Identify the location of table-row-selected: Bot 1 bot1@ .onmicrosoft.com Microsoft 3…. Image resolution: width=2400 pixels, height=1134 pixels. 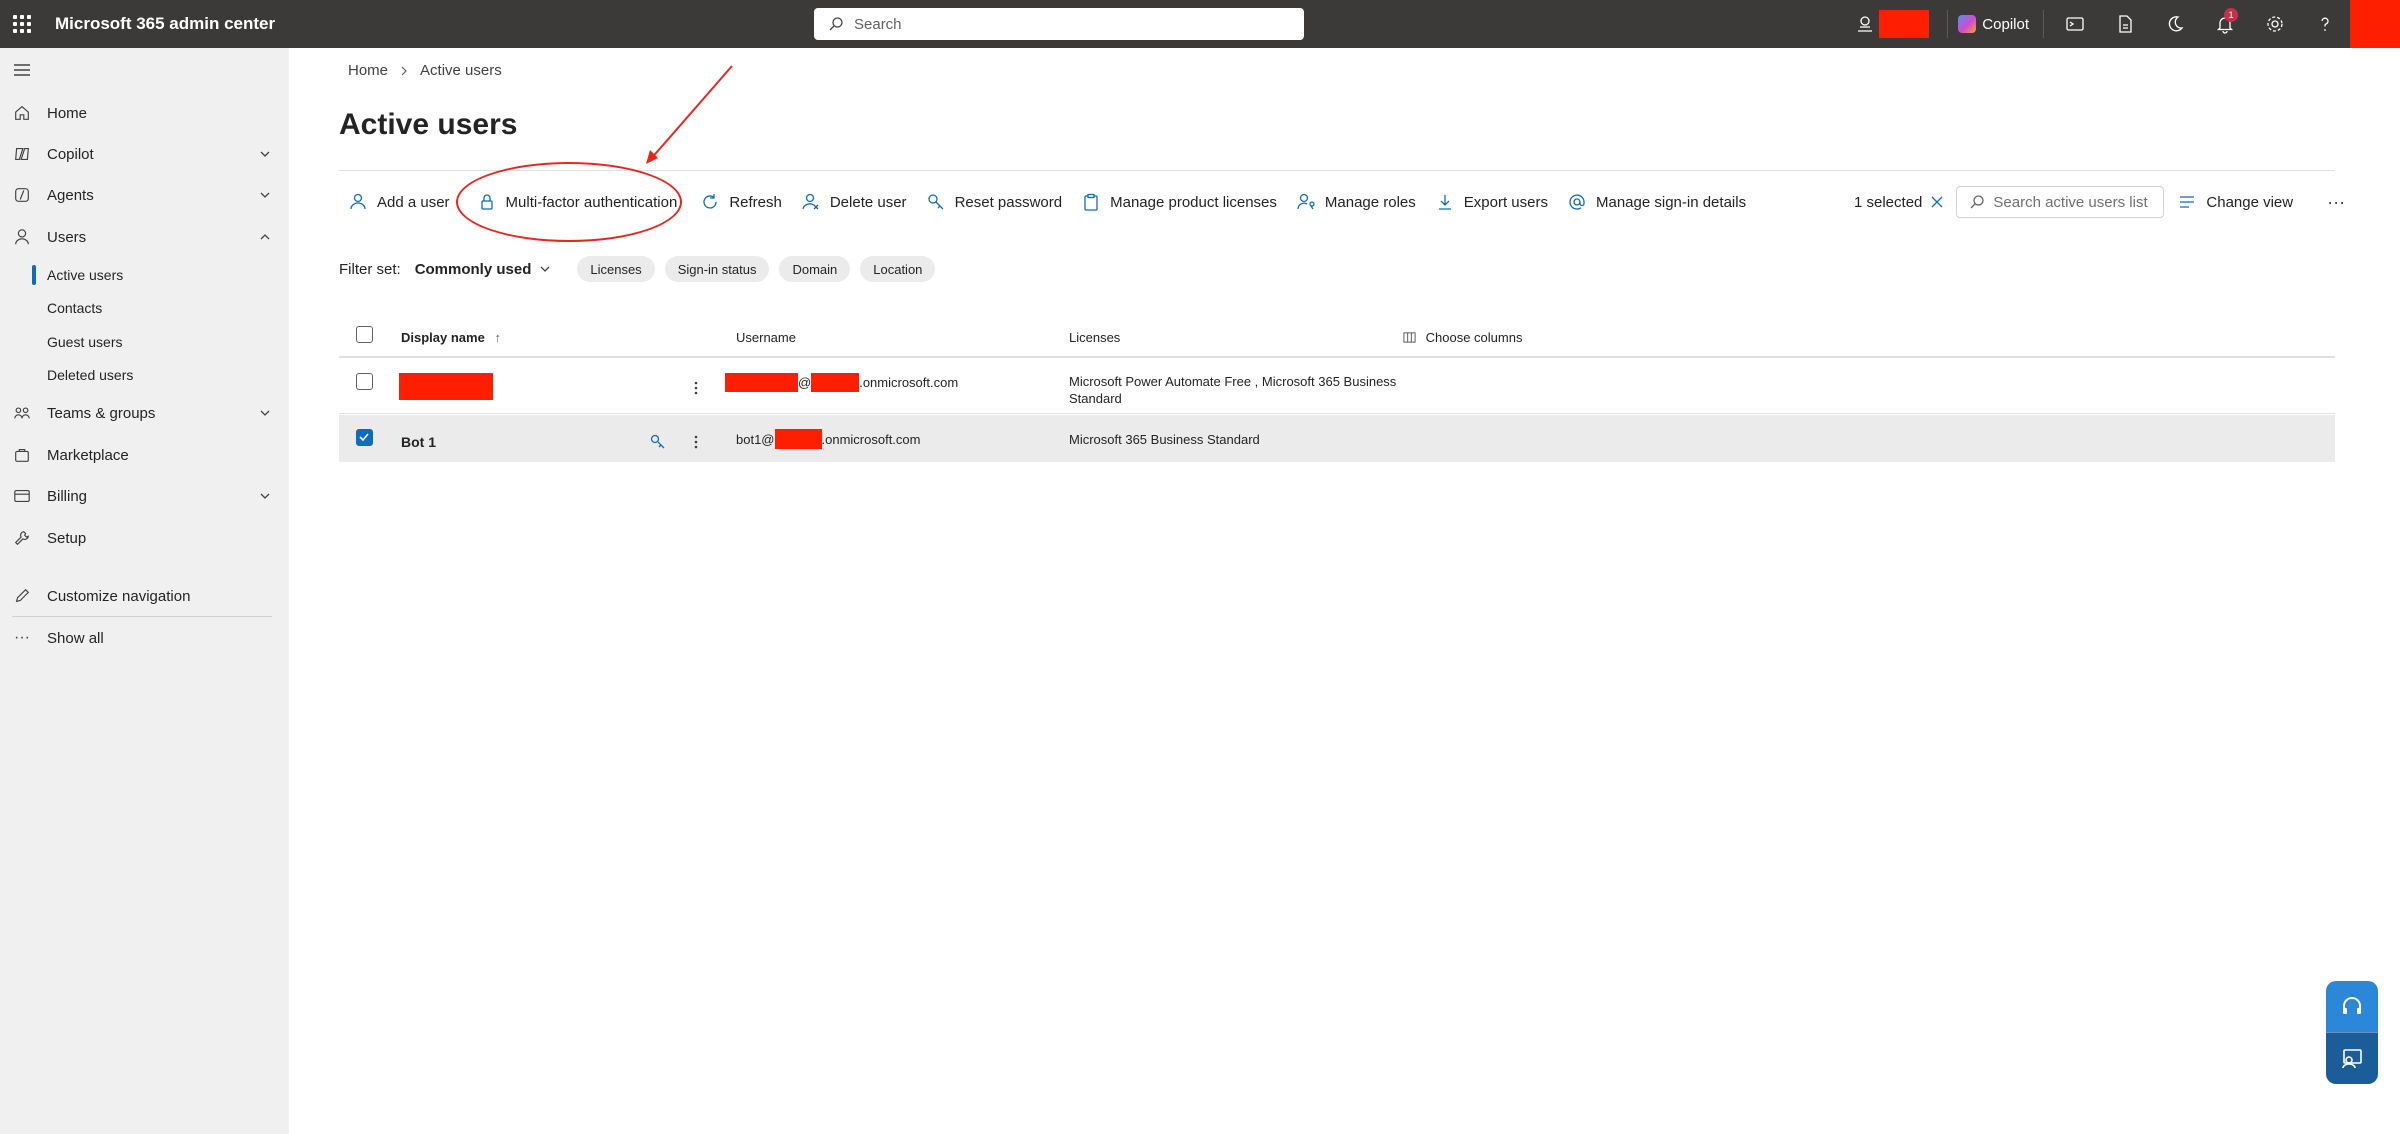
(1337, 438).